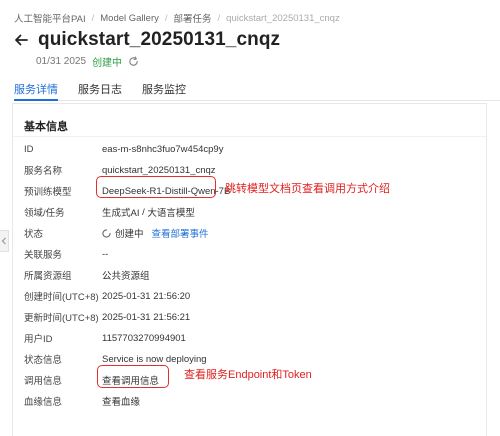 Image resolution: width=500 pixels, height=436 pixels. Describe the element at coordinates (126, 276) in the screenshot. I see `resource-group-value: 公共资源组` at that location.